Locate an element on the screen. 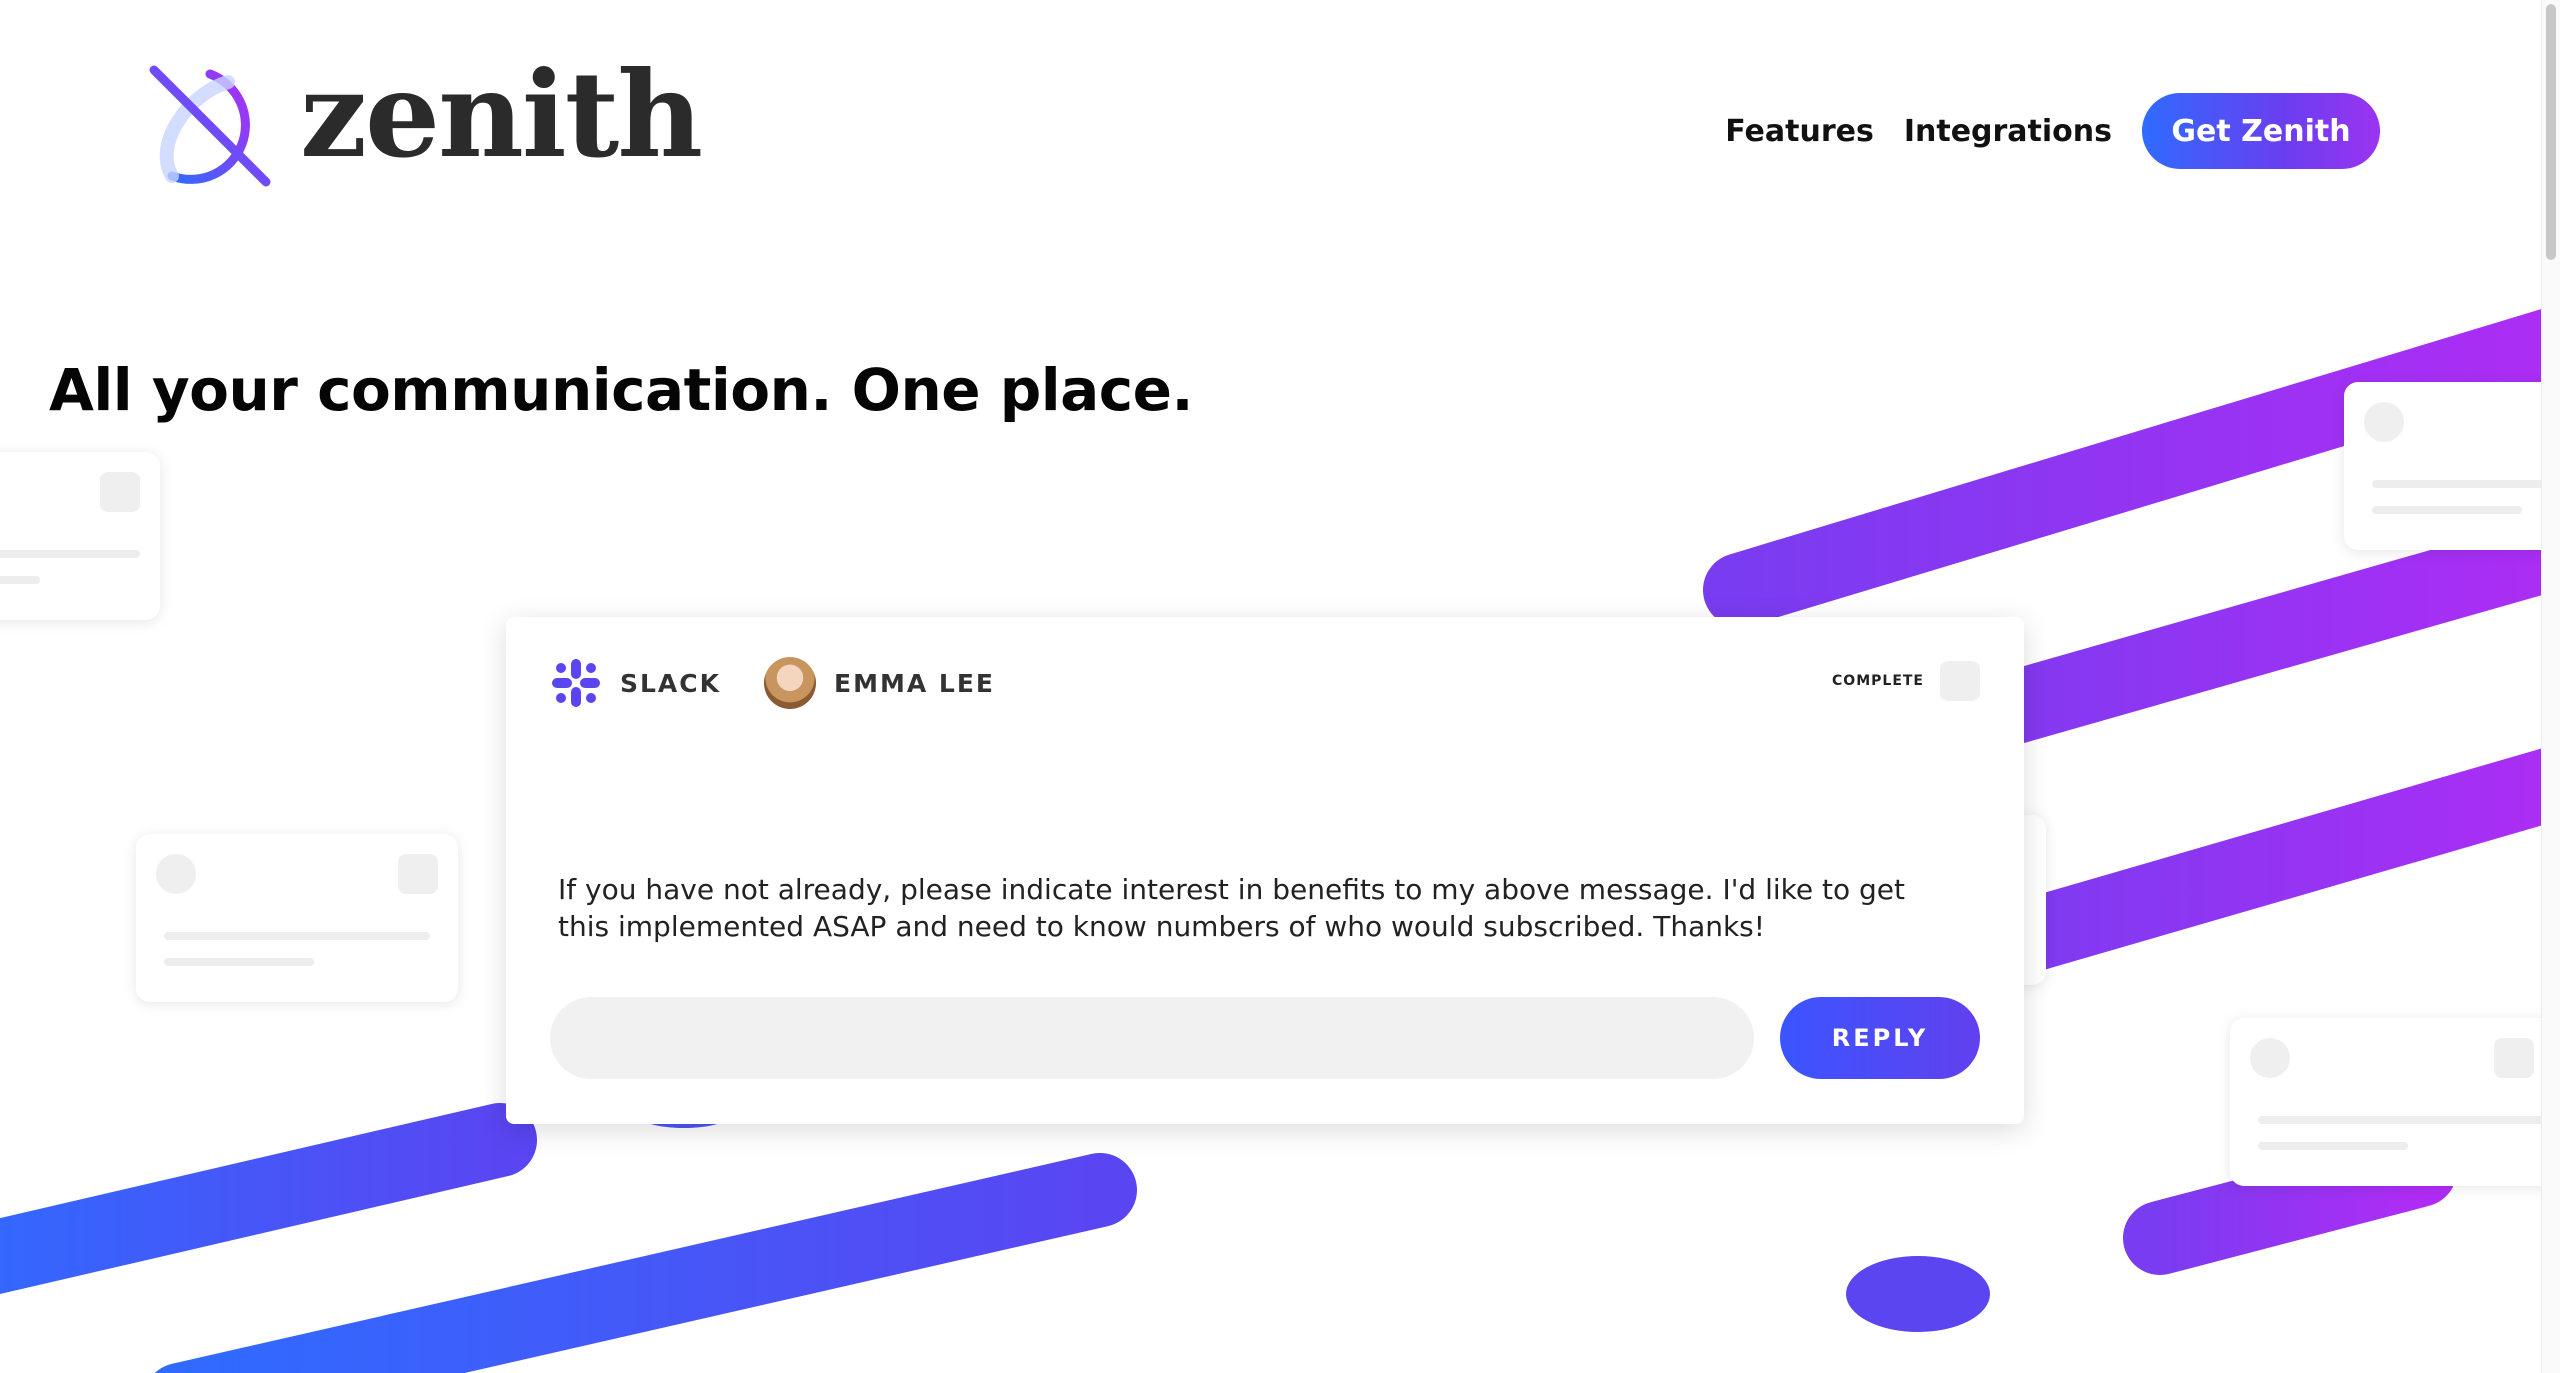  complete-toggle: COMPLETE is located at coordinates (1906, 681).